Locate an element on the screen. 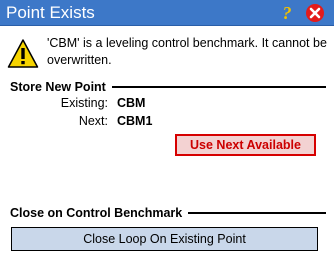 This screenshot has height=256, width=334. close-icon is located at coordinates (315, 13).